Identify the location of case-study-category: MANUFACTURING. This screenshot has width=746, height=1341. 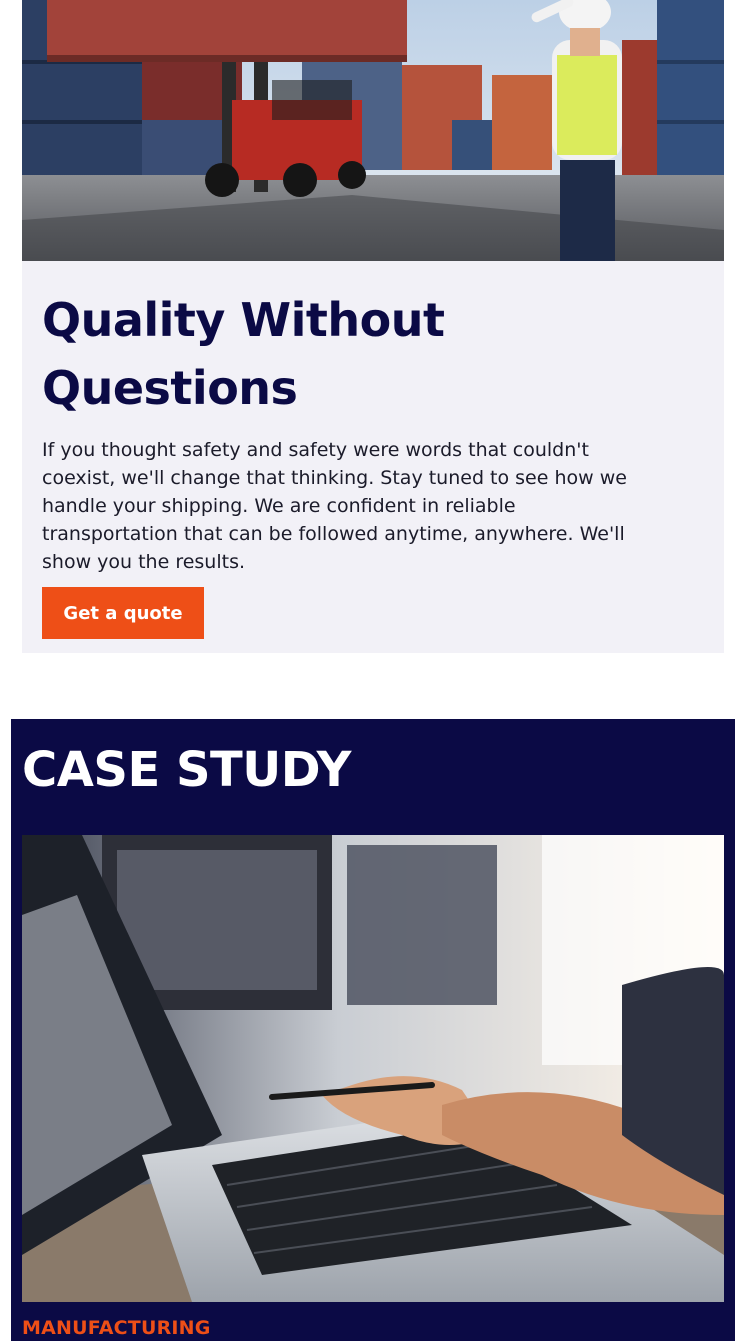
(116, 1328).